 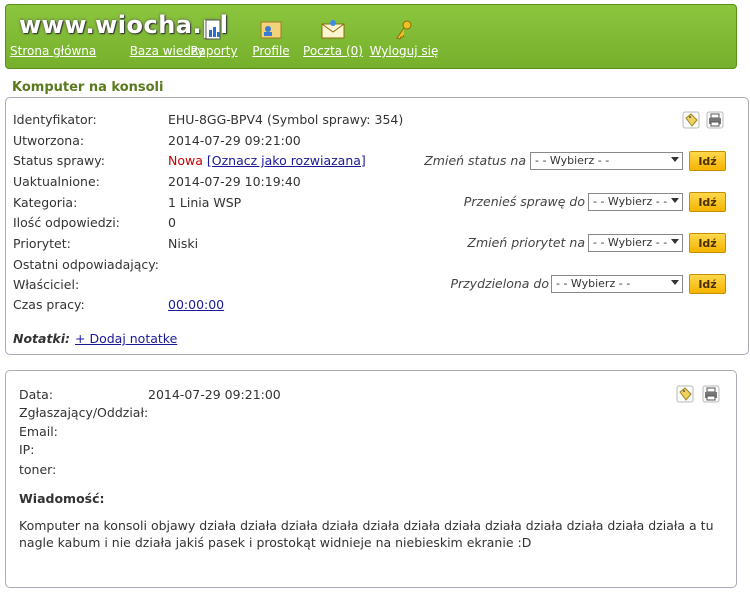 What do you see at coordinates (45, 202) in the screenshot?
I see `field-label: Kategoria:` at bounding box center [45, 202].